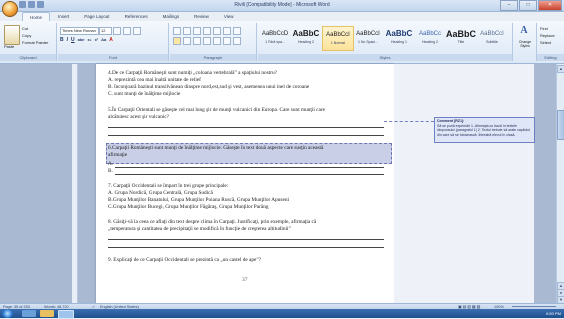 This screenshot has height=319, width=564. What do you see at coordinates (35, 42) in the screenshot?
I see `format-painter-button: Format Painter` at bounding box center [35, 42].